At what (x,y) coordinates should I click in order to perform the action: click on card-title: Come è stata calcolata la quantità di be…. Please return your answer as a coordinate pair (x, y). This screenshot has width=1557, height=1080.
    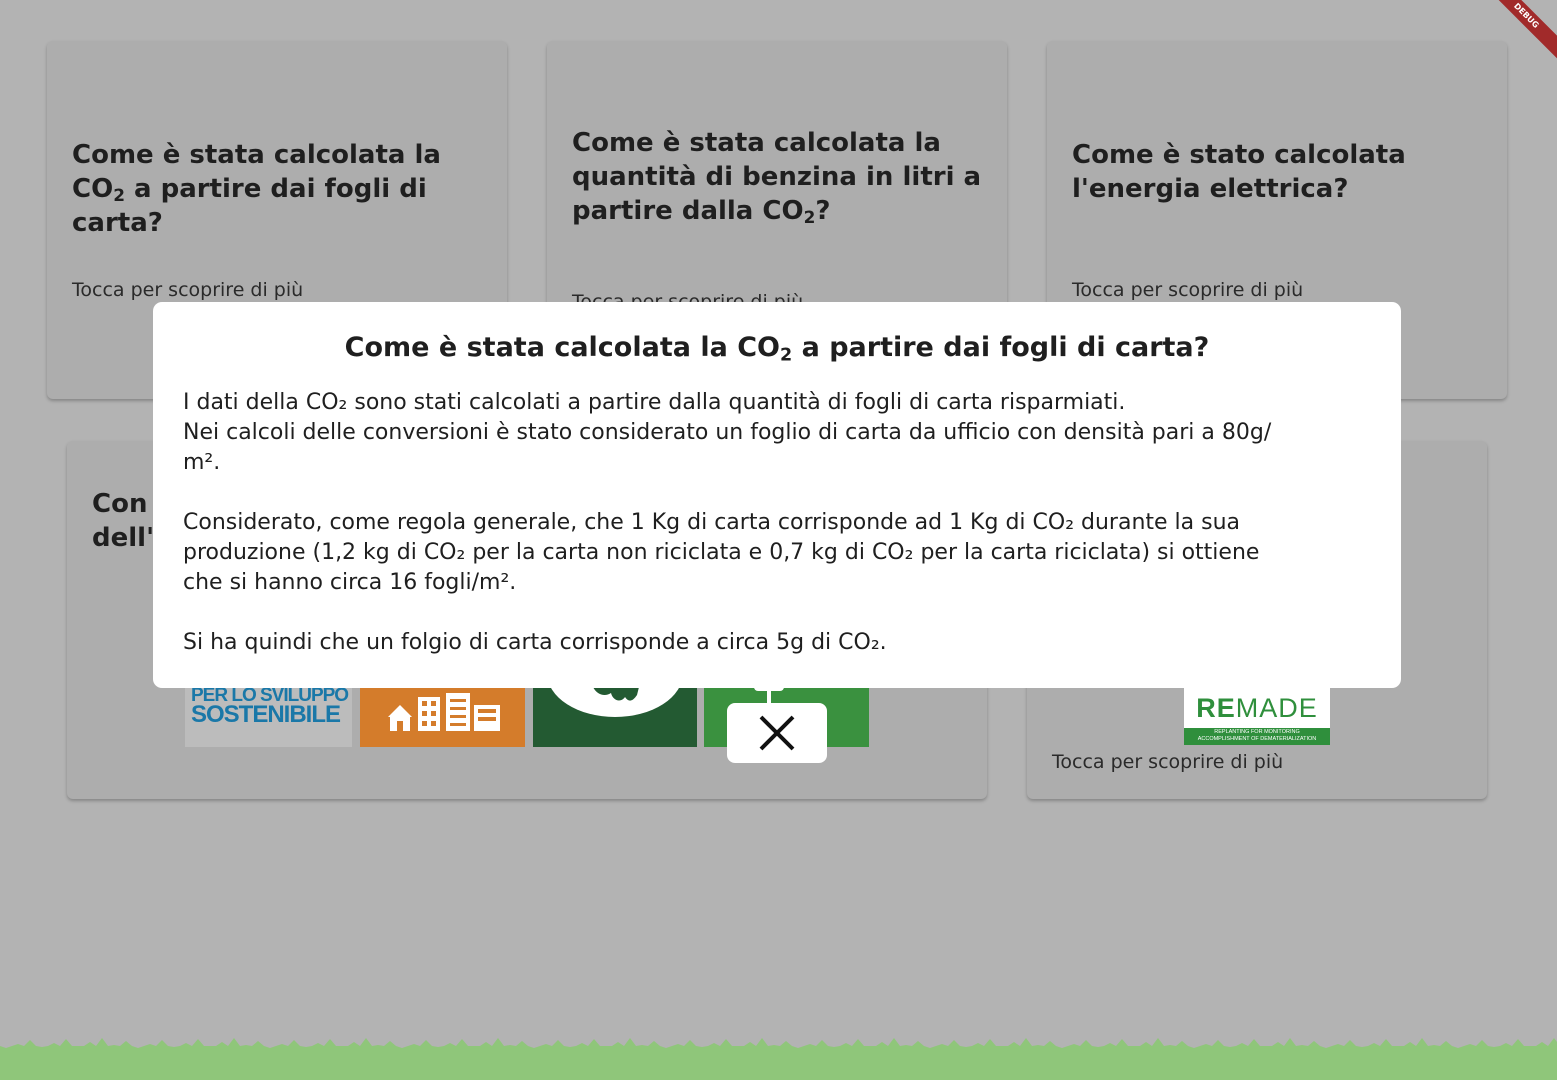
    Looking at the image, I should click on (777, 178).